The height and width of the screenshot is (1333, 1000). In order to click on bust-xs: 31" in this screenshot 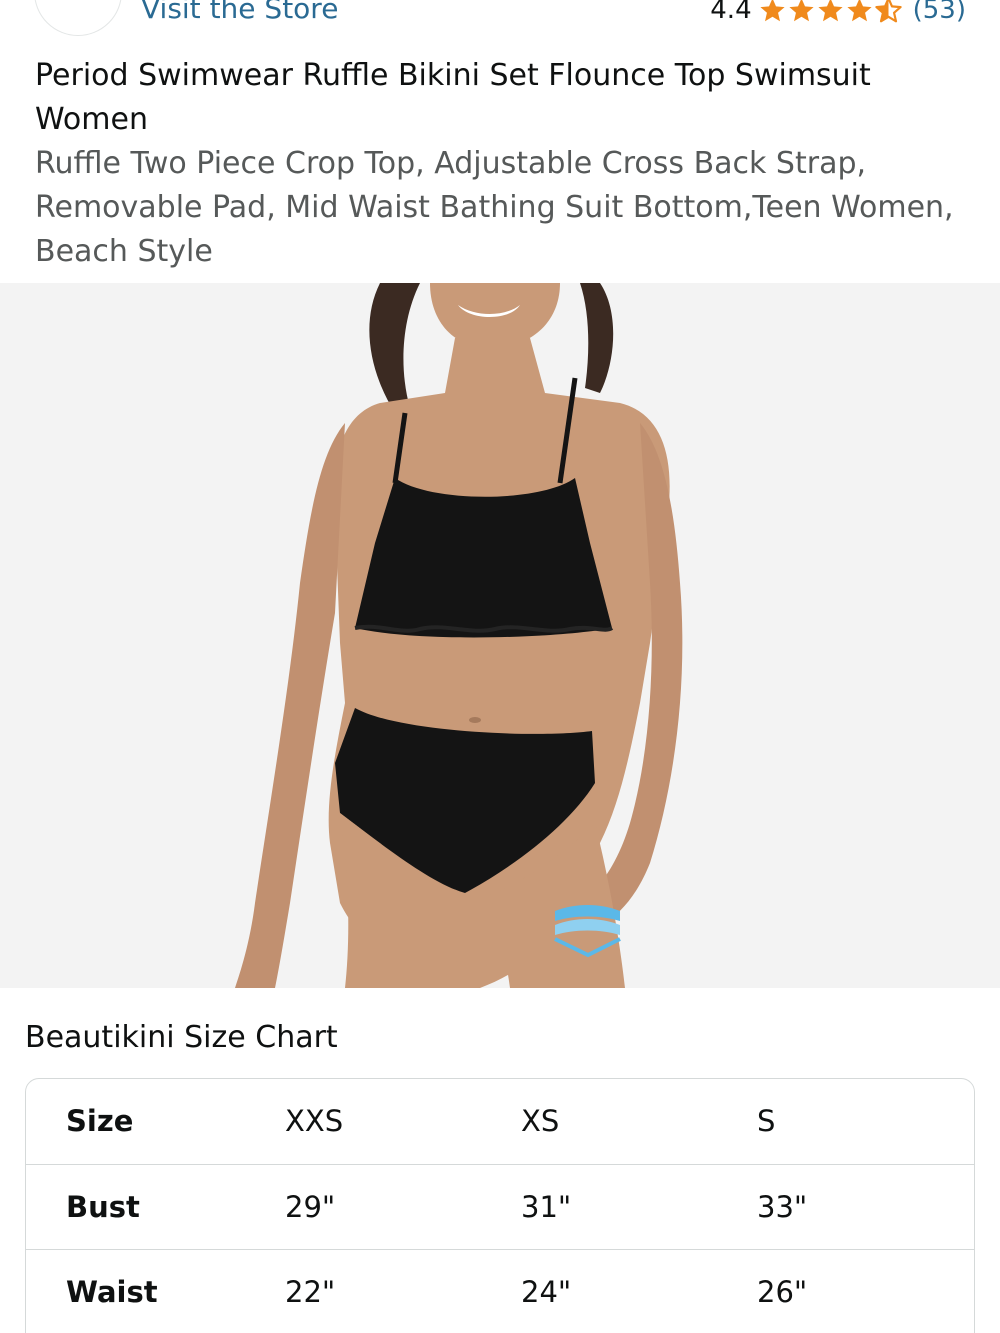, I will do `click(546, 1207)`.